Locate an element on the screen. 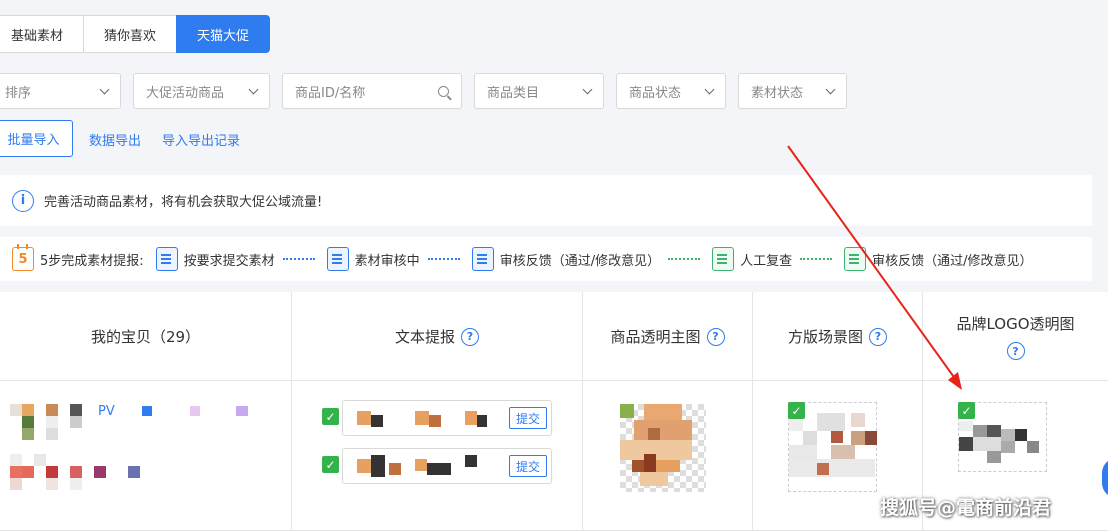  search-input: 商品ID/名称 is located at coordinates (372, 91).